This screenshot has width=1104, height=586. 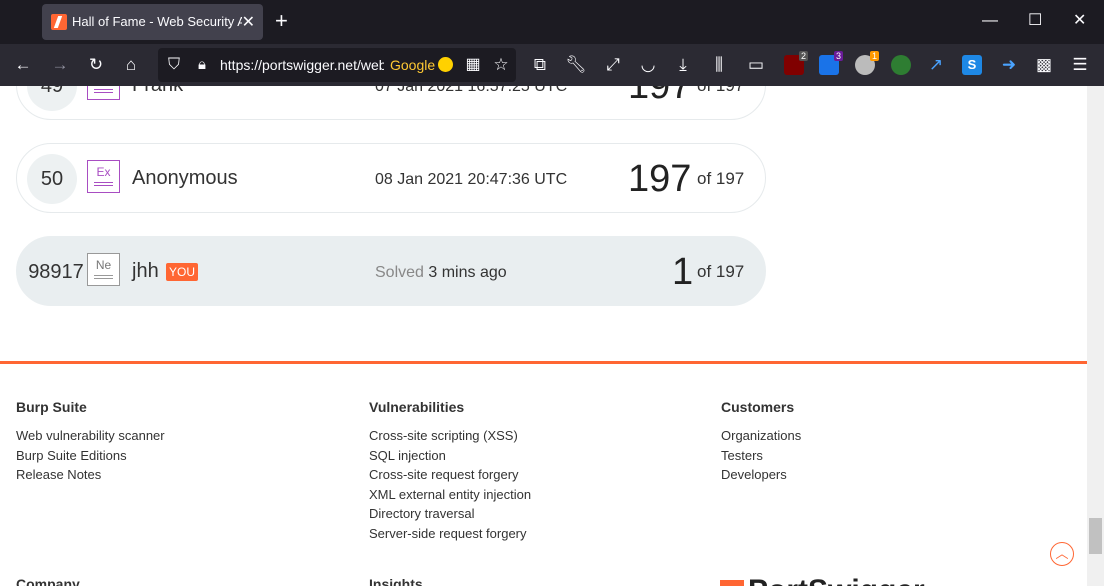 I want to click on footer-heading-company: Company, so click(x=48, y=581).